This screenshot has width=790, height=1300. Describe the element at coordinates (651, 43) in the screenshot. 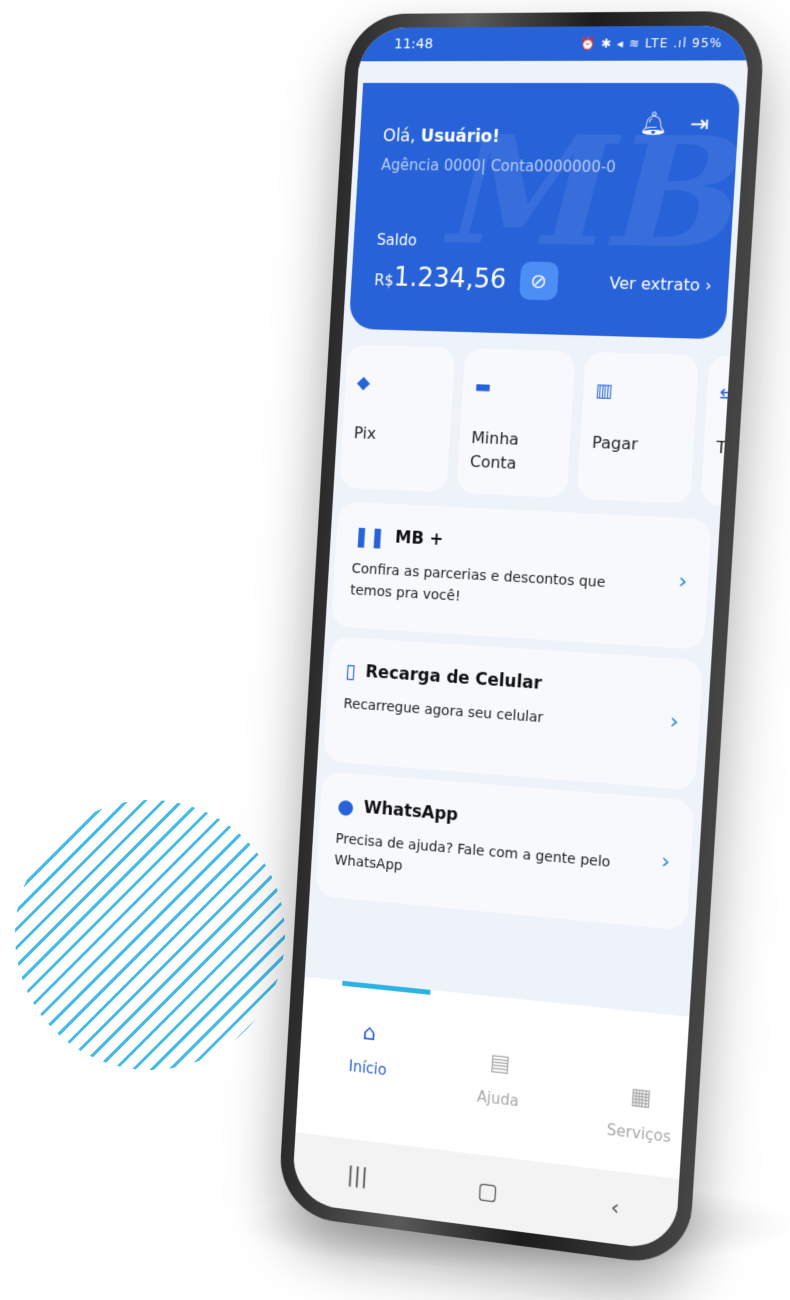

I see `status-icons: ⏰ ✱ ◂ ≋ LTE .ıl 95%` at that location.